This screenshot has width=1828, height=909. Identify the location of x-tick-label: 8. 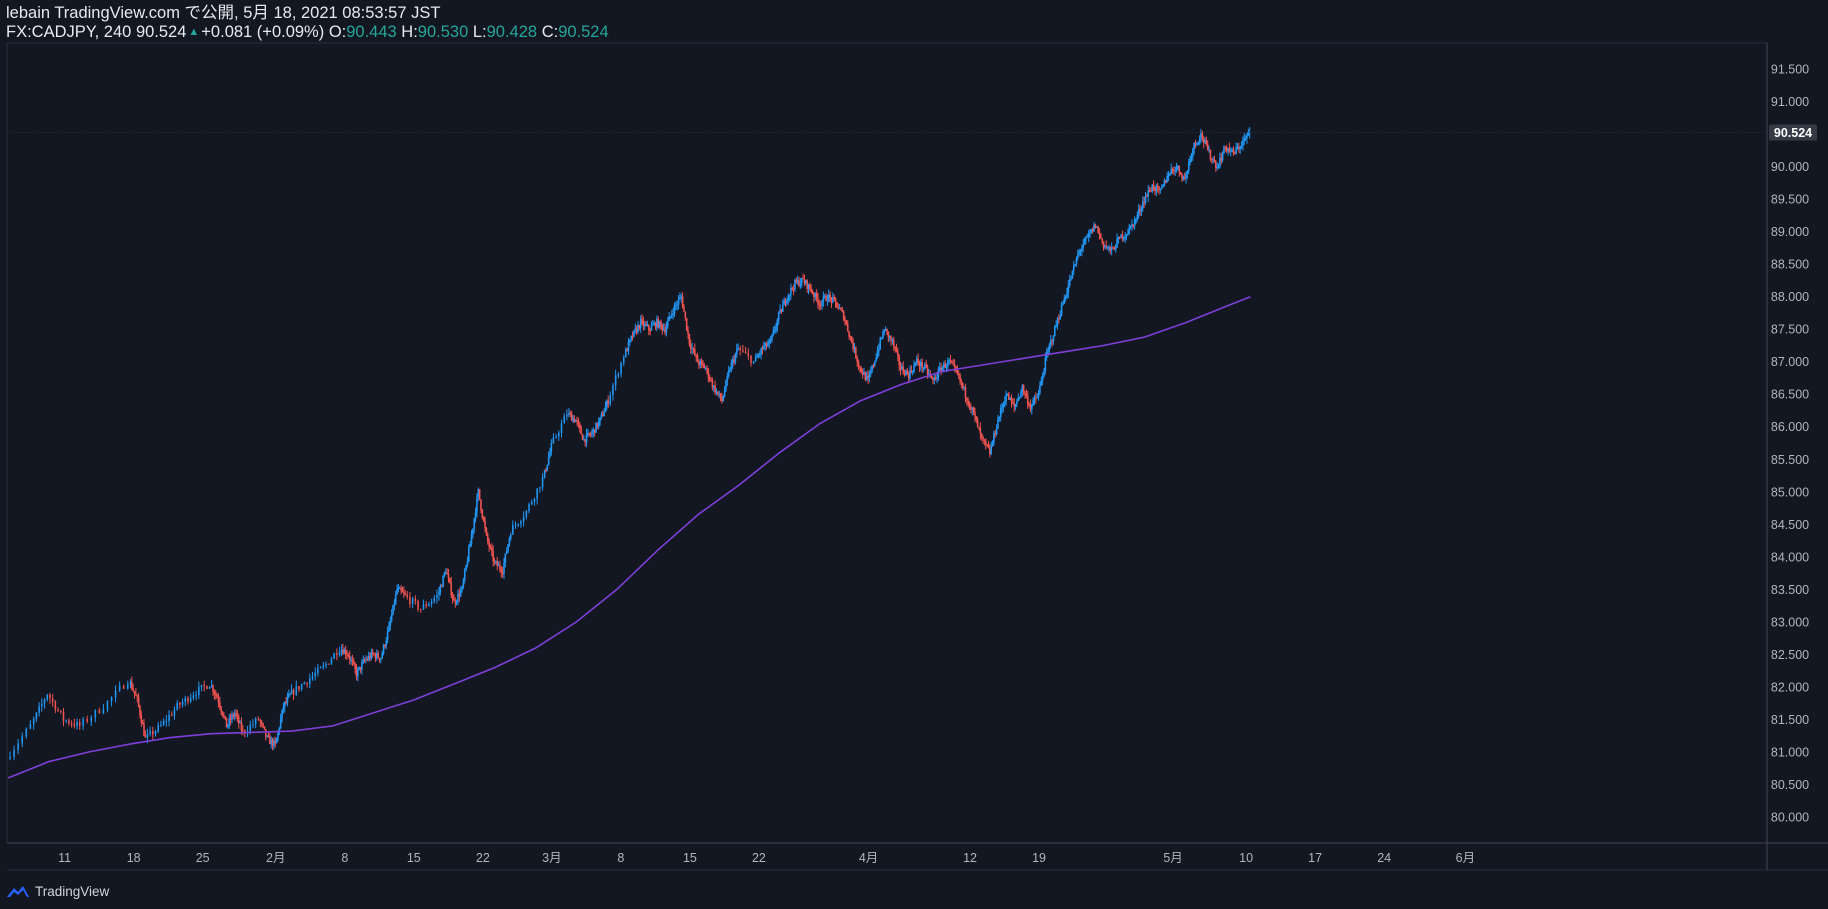
(344, 858).